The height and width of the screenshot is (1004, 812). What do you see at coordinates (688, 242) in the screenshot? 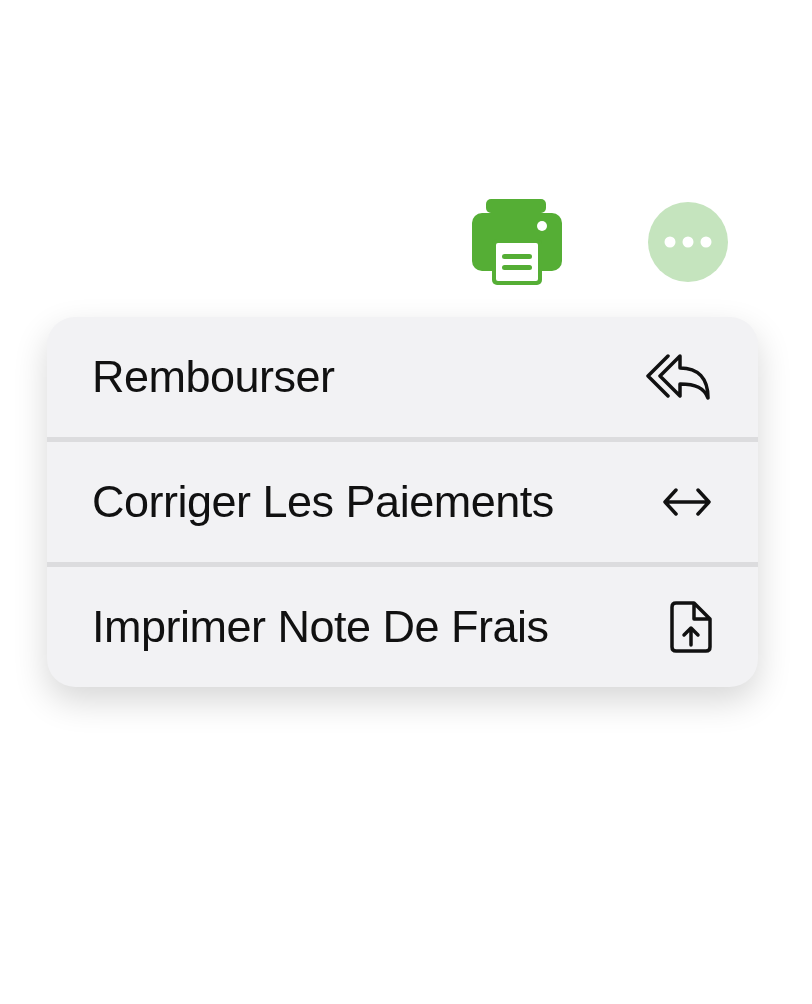
I see `ellipsis-icon` at bounding box center [688, 242].